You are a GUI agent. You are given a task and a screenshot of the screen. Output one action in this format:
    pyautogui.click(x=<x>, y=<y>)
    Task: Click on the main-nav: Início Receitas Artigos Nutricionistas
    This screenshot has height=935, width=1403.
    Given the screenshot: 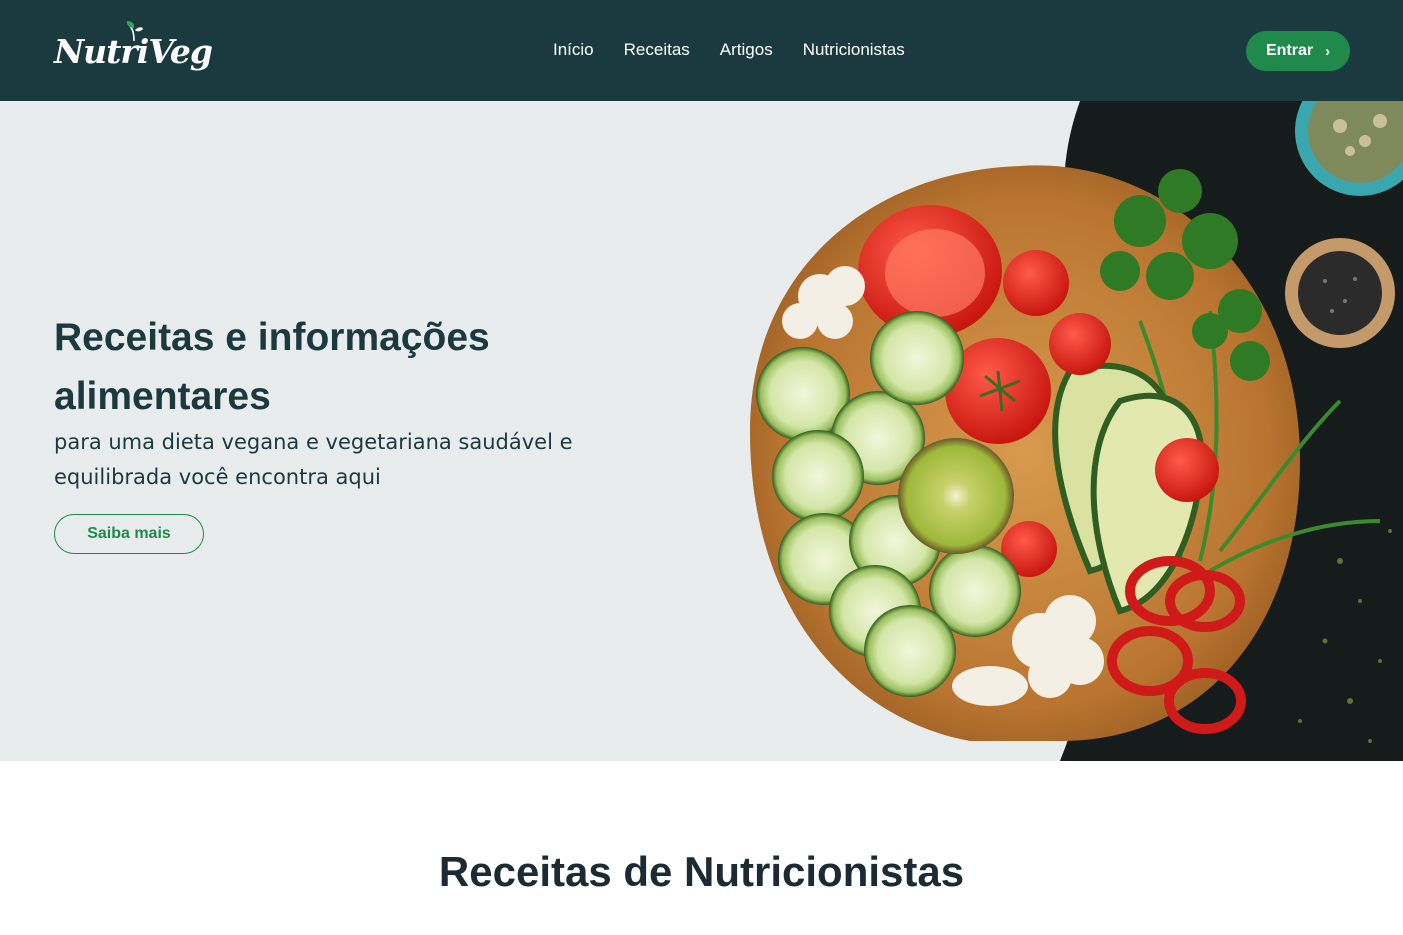 What is the action you would take?
    pyautogui.click(x=744, y=50)
    